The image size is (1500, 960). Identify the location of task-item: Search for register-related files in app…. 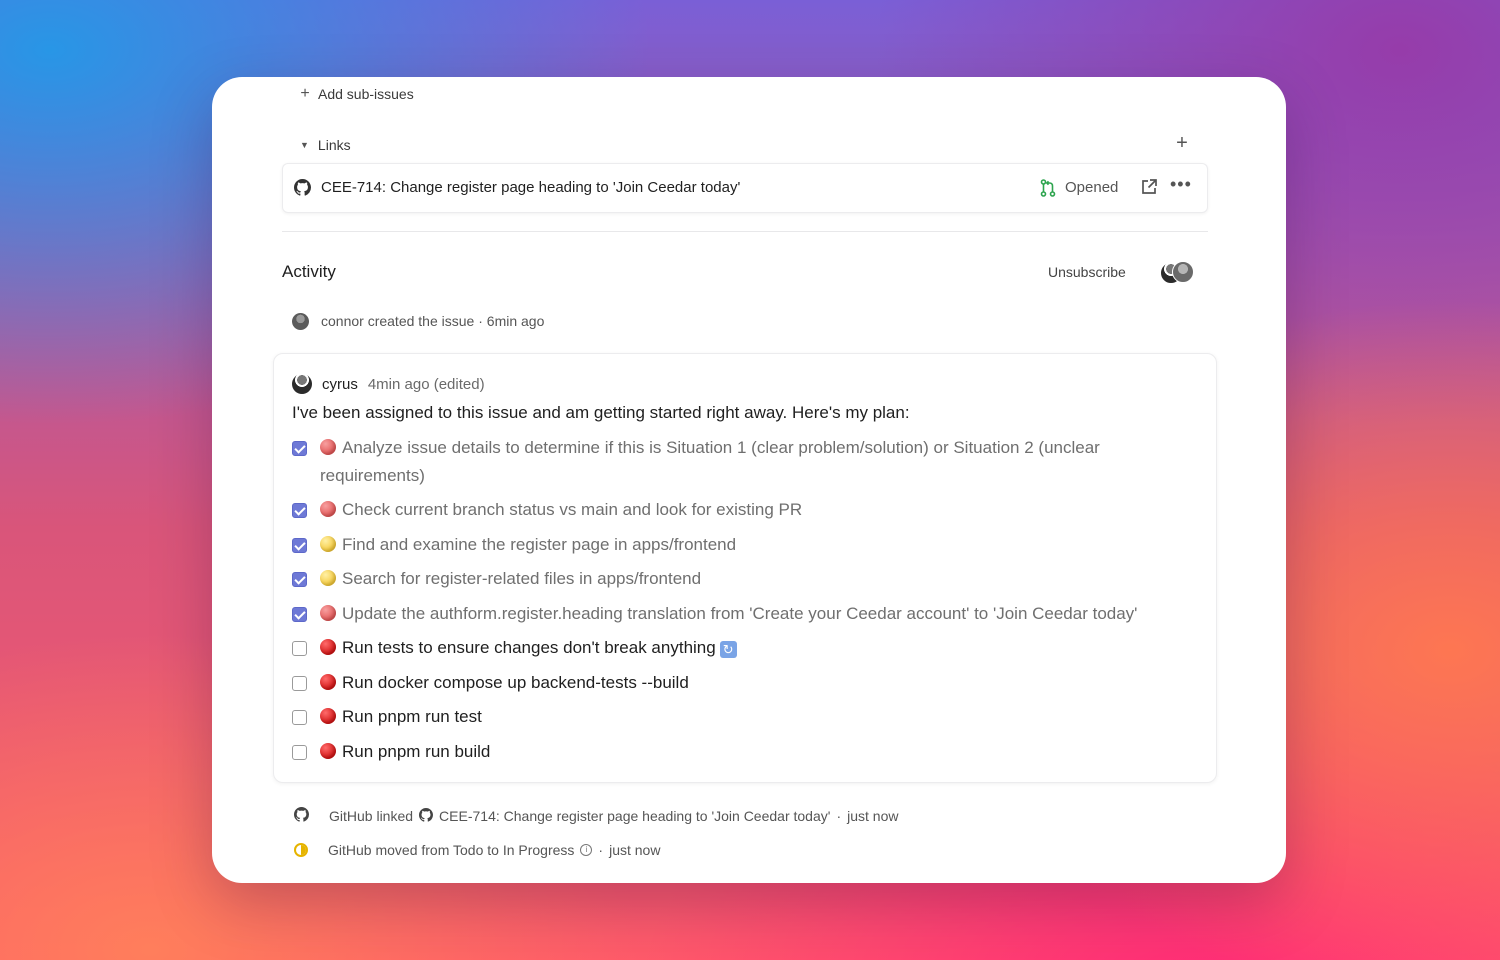
(742, 579).